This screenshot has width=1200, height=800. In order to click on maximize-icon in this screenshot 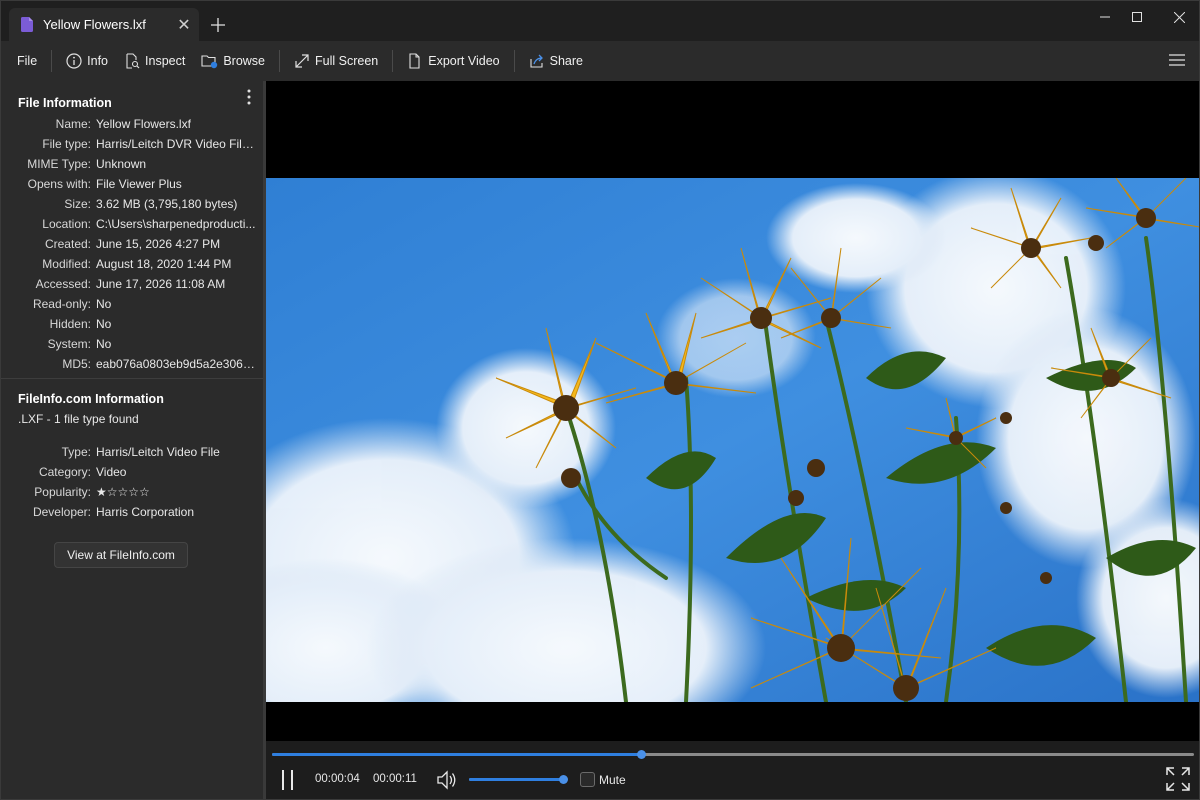, I will do `click(1137, 17)`.